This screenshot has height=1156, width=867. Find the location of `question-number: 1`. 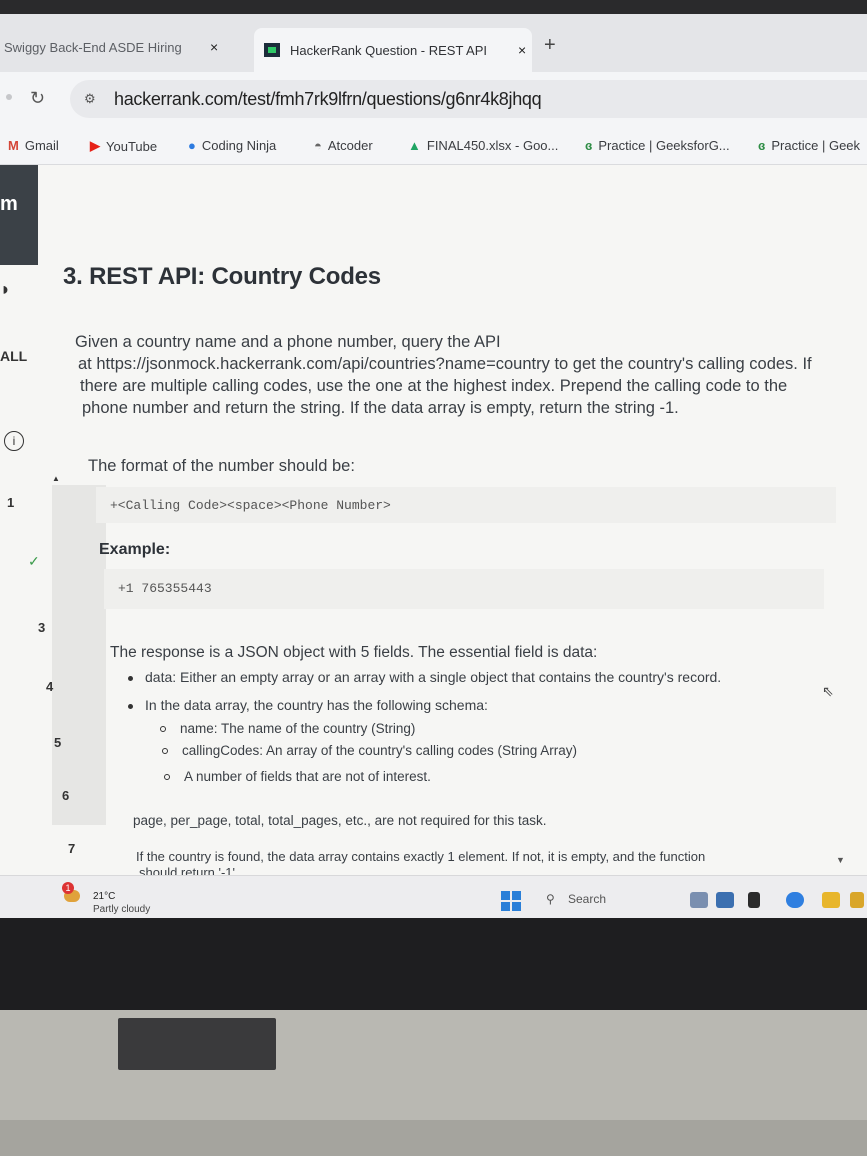

question-number: 1 is located at coordinates (10, 502).